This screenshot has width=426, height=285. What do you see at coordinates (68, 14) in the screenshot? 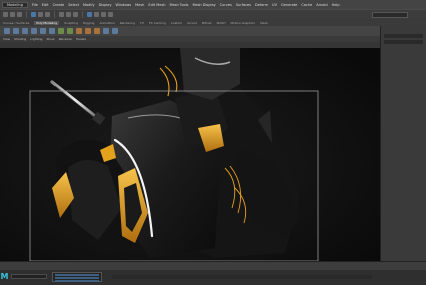
I see `snap-curve-icon` at bounding box center [68, 14].